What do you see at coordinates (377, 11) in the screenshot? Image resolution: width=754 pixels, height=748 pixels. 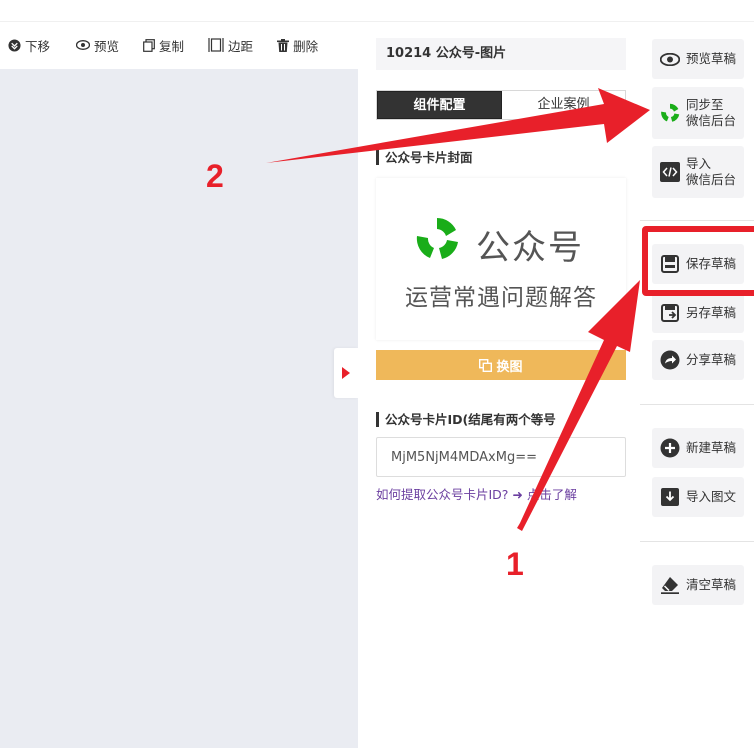 I see `top-header-strip` at bounding box center [377, 11].